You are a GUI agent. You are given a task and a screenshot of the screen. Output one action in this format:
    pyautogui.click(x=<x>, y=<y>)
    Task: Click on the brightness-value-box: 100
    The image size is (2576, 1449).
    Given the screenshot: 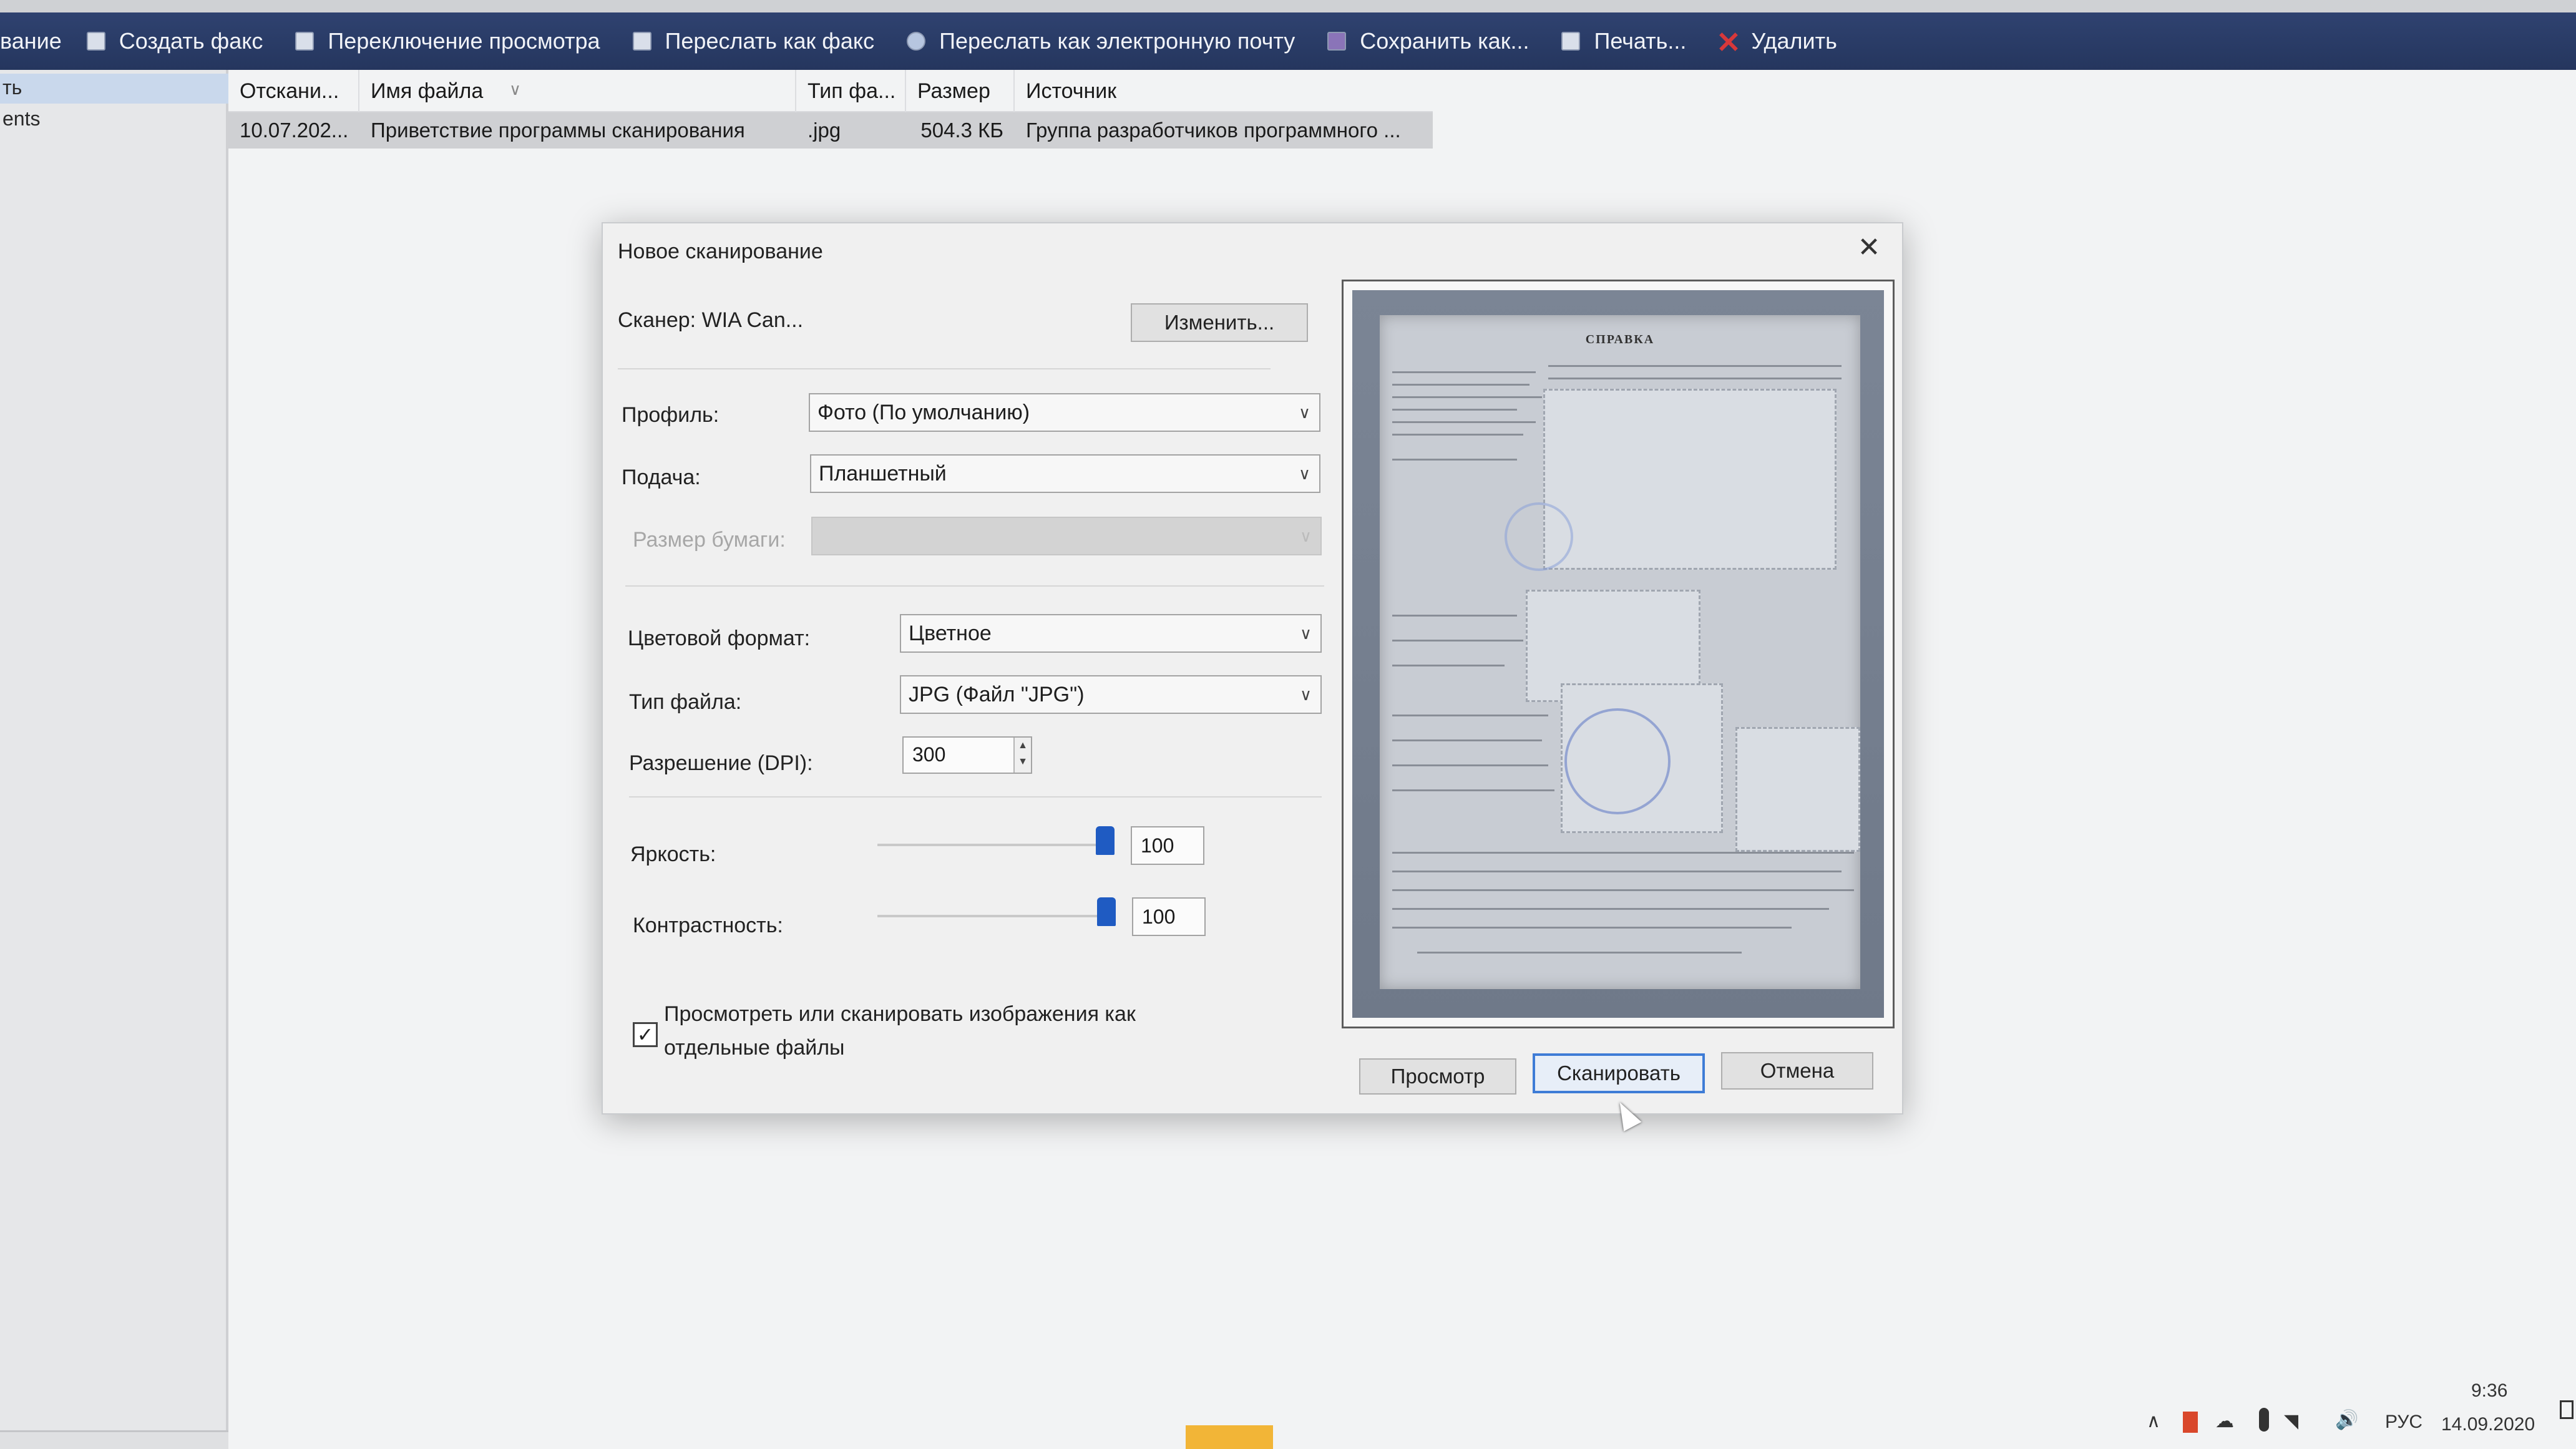 What is the action you would take?
    pyautogui.click(x=1167, y=845)
    